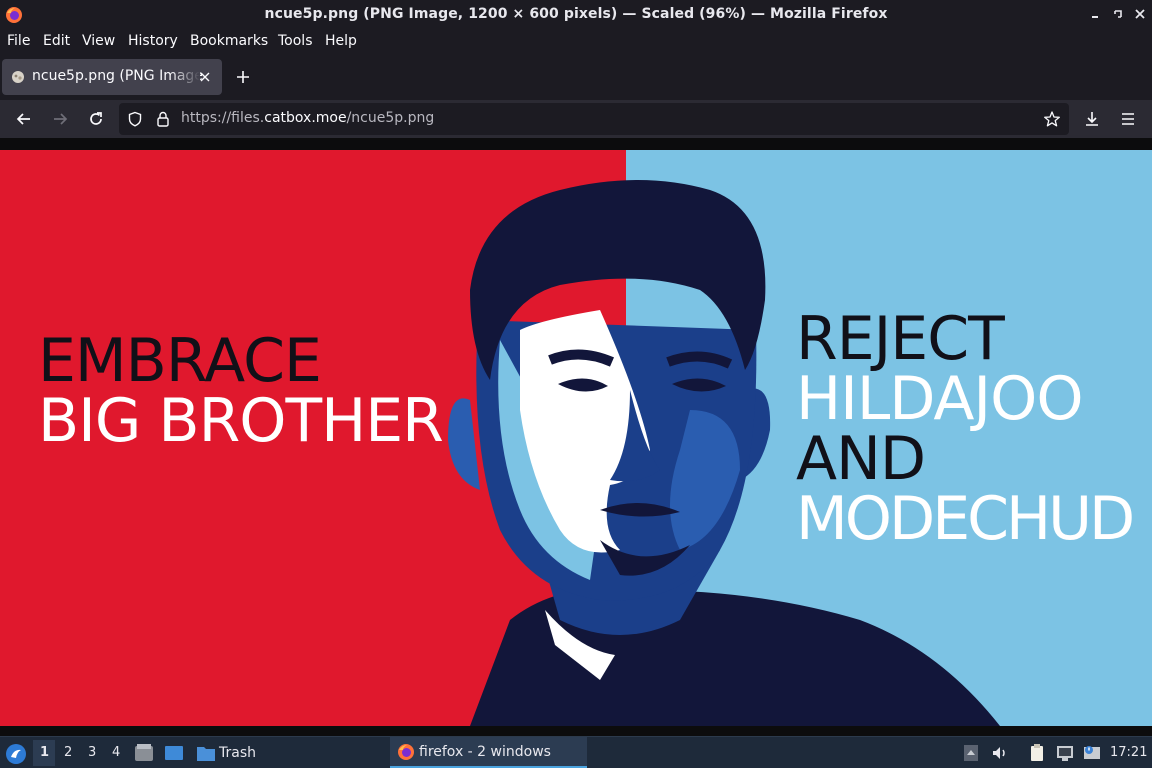  Describe the element at coordinates (56, 41) in the screenshot. I see `menu-edit: Edit` at that location.